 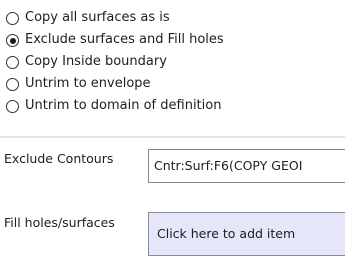 I want to click on exclude-contours-field: Cntr:Surf:F6(COPY GEOI, so click(x=246, y=166).